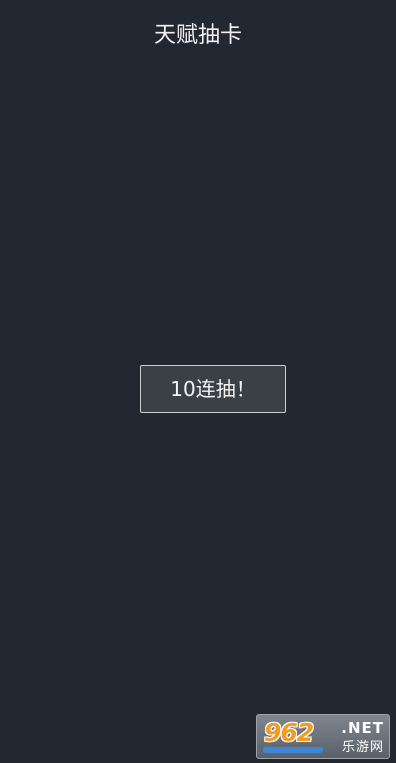  I want to click on watermark-domain: .NET, so click(362, 728).